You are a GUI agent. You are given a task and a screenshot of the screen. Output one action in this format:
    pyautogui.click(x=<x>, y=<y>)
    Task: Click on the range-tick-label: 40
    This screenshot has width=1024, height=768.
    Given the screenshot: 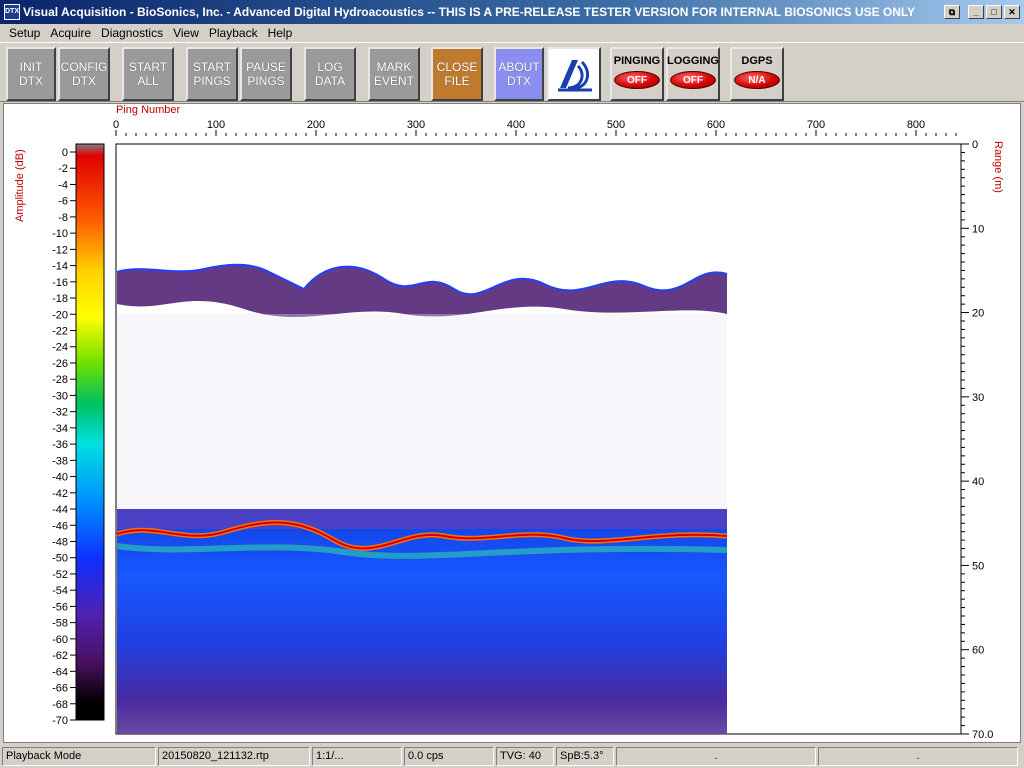 What is the action you would take?
    pyautogui.click(x=978, y=482)
    